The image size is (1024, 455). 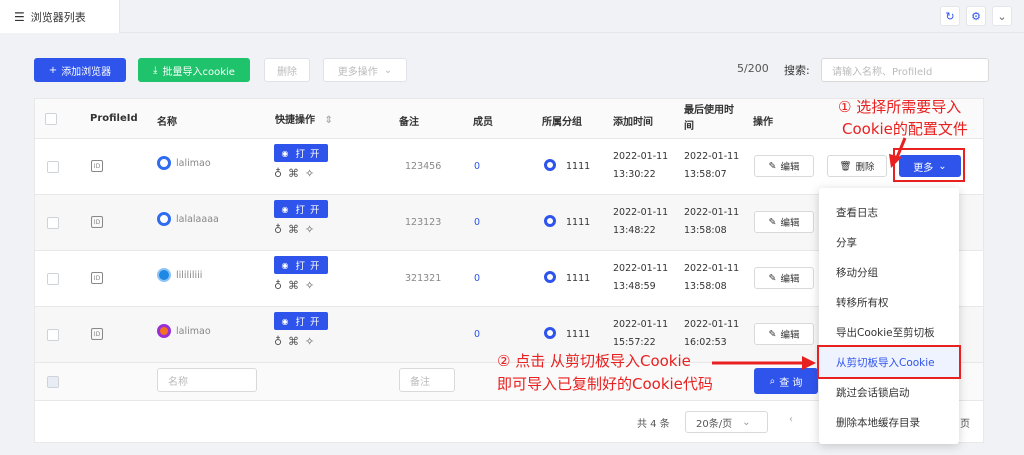 I want to click on arrow-step2-head, so click(x=809, y=363).